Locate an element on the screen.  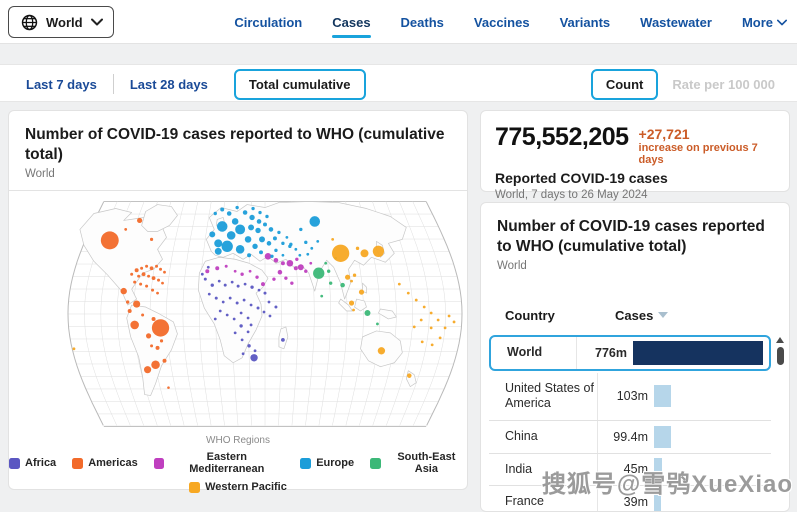
nav-tab-wastewater: Wastewater is located at coordinates (676, 22).